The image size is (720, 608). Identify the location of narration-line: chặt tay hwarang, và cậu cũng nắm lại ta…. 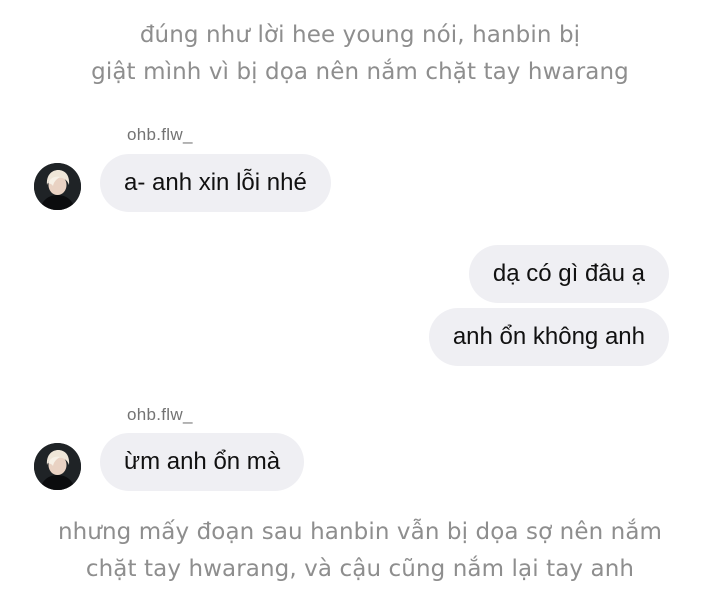
(360, 569).